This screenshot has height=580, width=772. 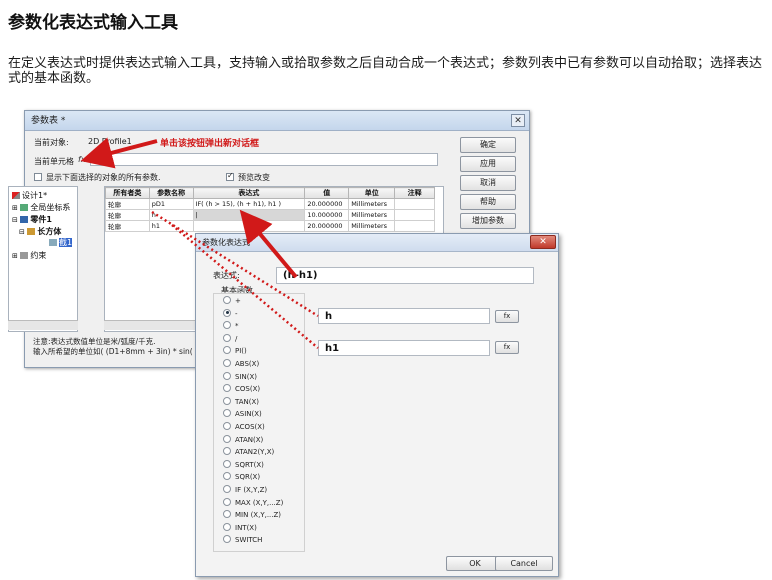 What do you see at coordinates (245, 489) in the screenshot?
I see `function-option: IF (X,Y,Z)` at bounding box center [245, 489].